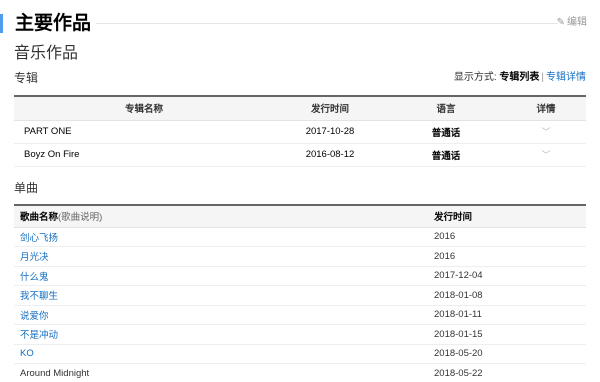 The image size is (600, 382). Describe the element at coordinates (39, 218) in the screenshot. I see `col-song-name-label: 歌曲名称` at that location.